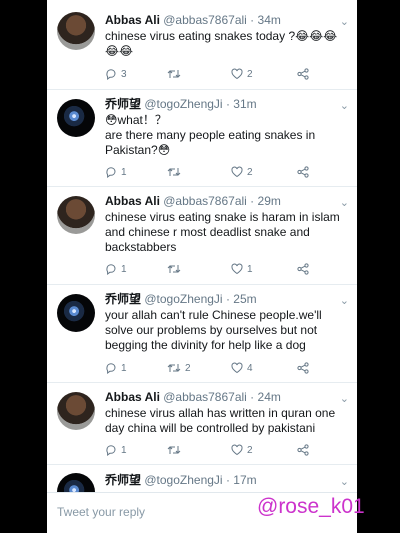 This screenshot has width=400, height=533. I want to click on tweet-actions: 1 2 4, so click(225, 368).